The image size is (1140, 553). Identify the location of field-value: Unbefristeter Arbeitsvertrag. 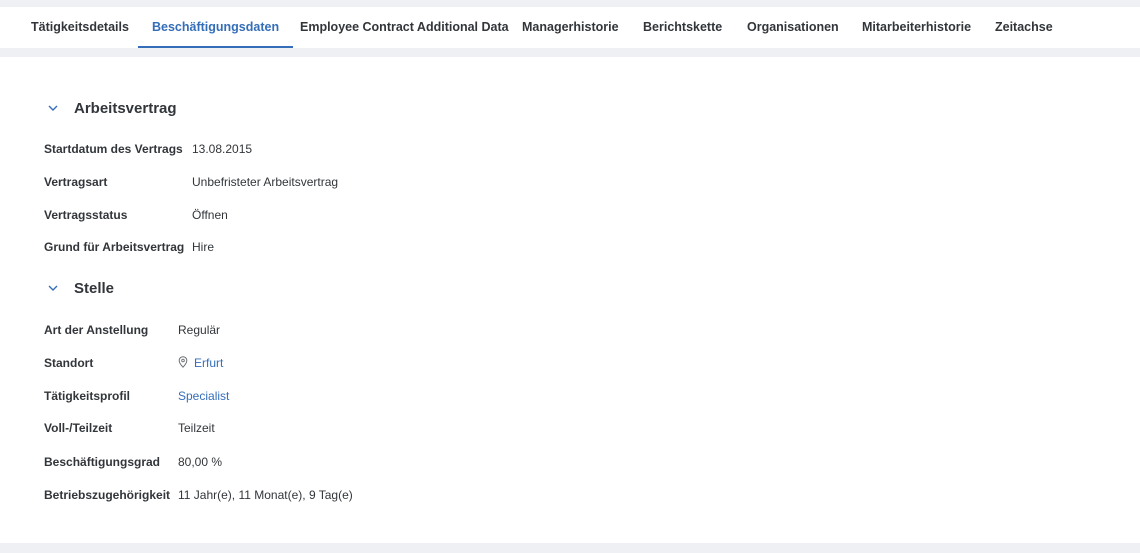
(265, 182).